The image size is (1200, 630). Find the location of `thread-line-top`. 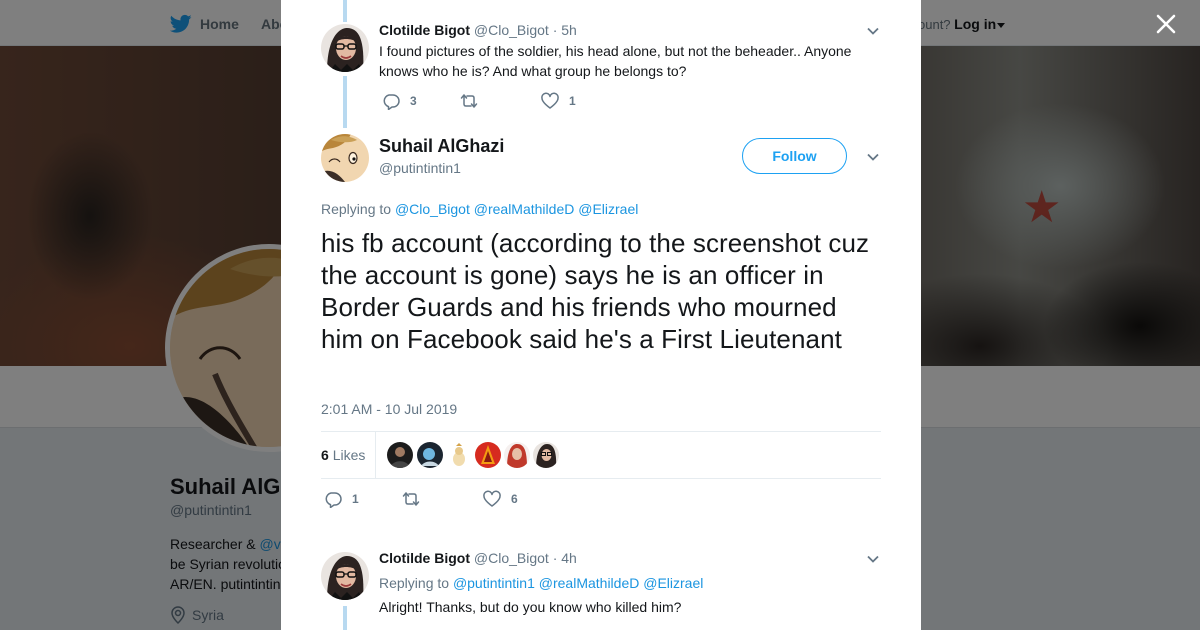

thread-line-top is located at coordinates (345, 11).